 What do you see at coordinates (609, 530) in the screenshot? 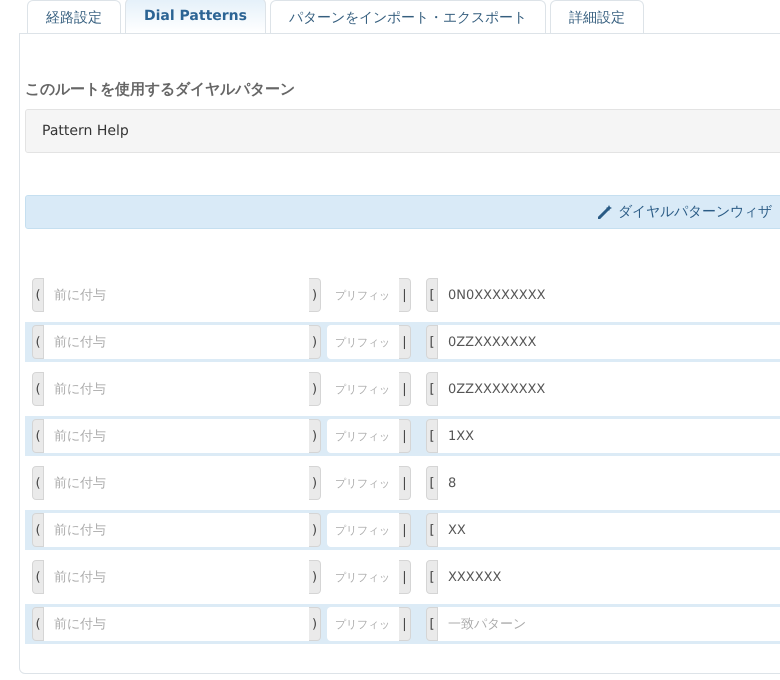
I see `match-pattern-field: XX` at bounding box center [609, 530].